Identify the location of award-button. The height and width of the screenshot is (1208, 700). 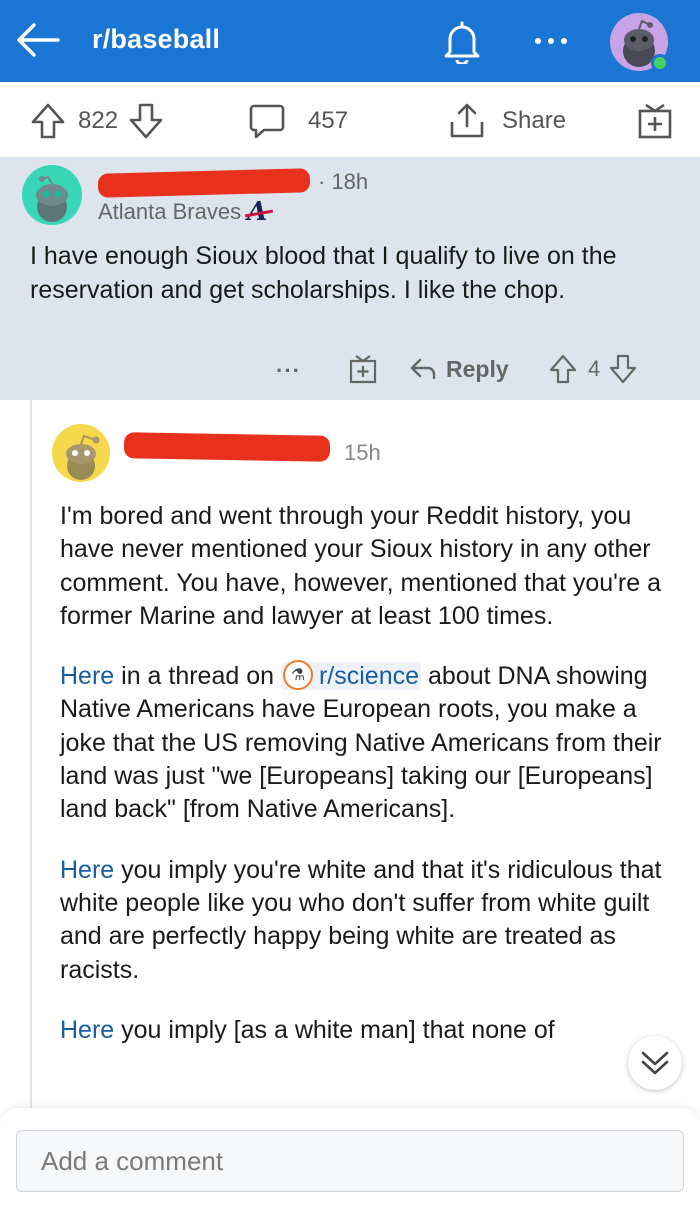
(655, 121).